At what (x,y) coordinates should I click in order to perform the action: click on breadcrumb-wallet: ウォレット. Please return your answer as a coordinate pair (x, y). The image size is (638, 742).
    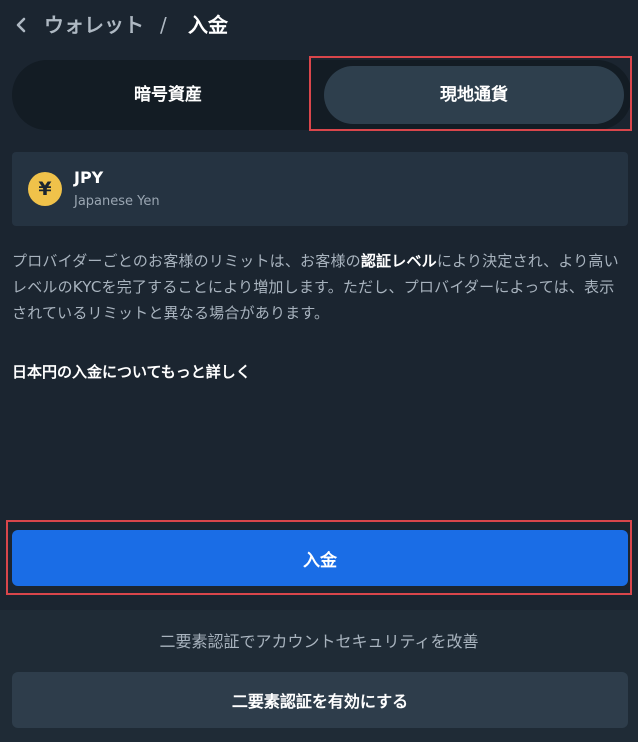
    Looking at the image, I should click on (94, 25).